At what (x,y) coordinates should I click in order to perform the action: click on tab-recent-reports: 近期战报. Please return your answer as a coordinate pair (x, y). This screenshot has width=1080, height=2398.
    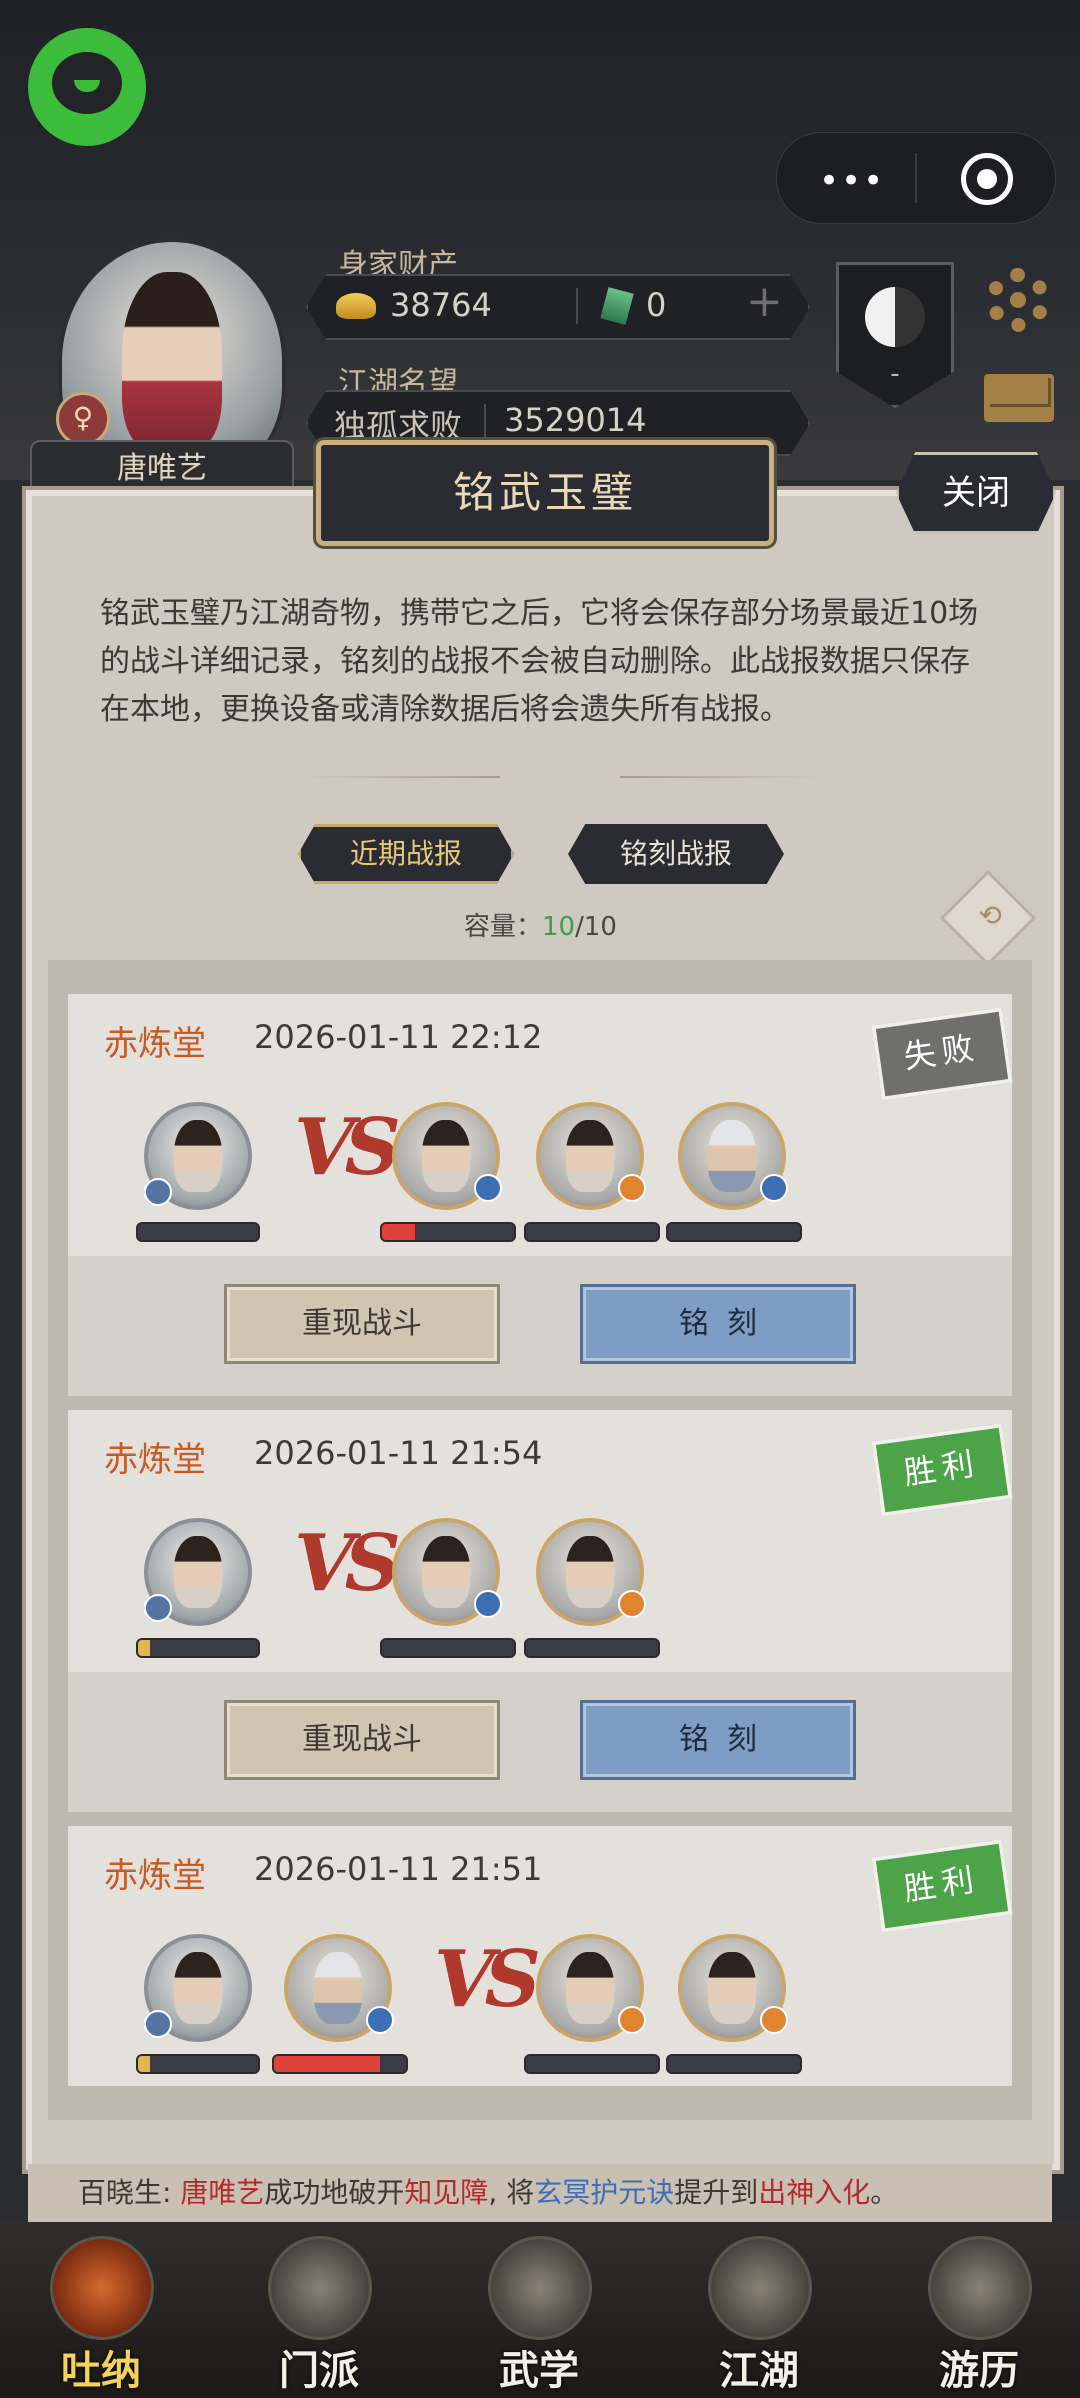
    Looking at the image, I should click on (406, 854).